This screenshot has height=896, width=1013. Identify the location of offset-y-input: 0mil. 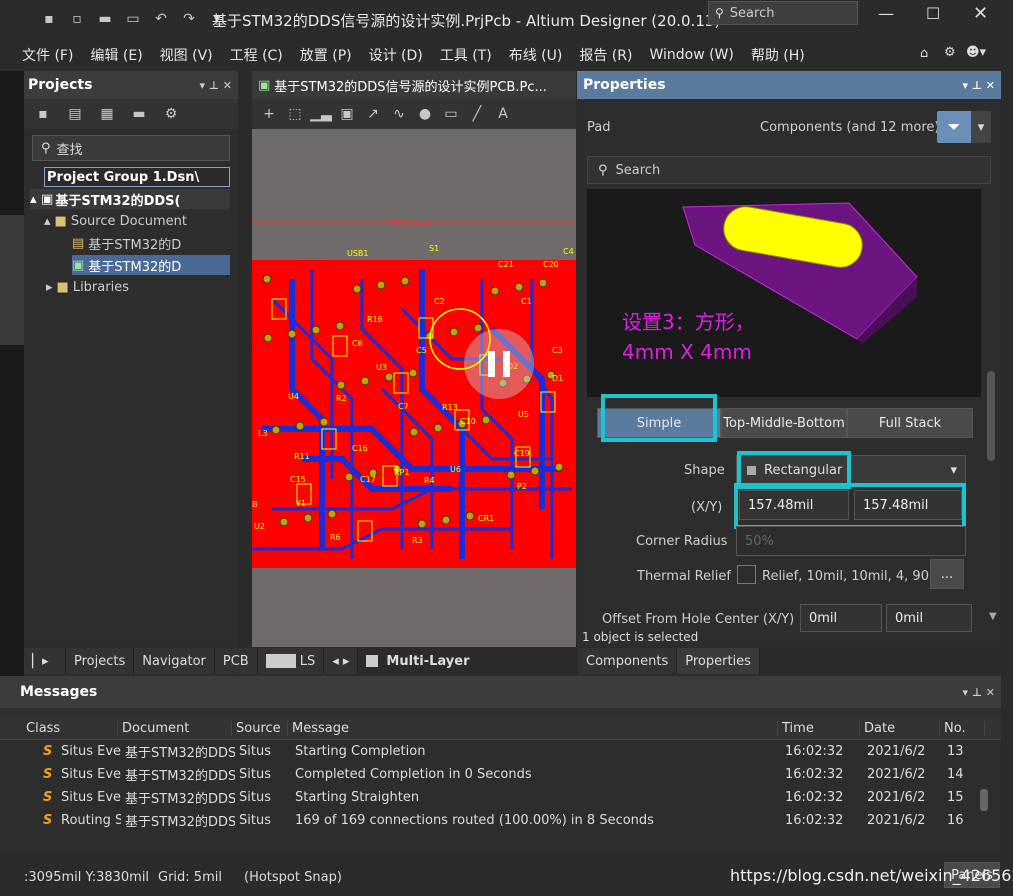
(929, 618).